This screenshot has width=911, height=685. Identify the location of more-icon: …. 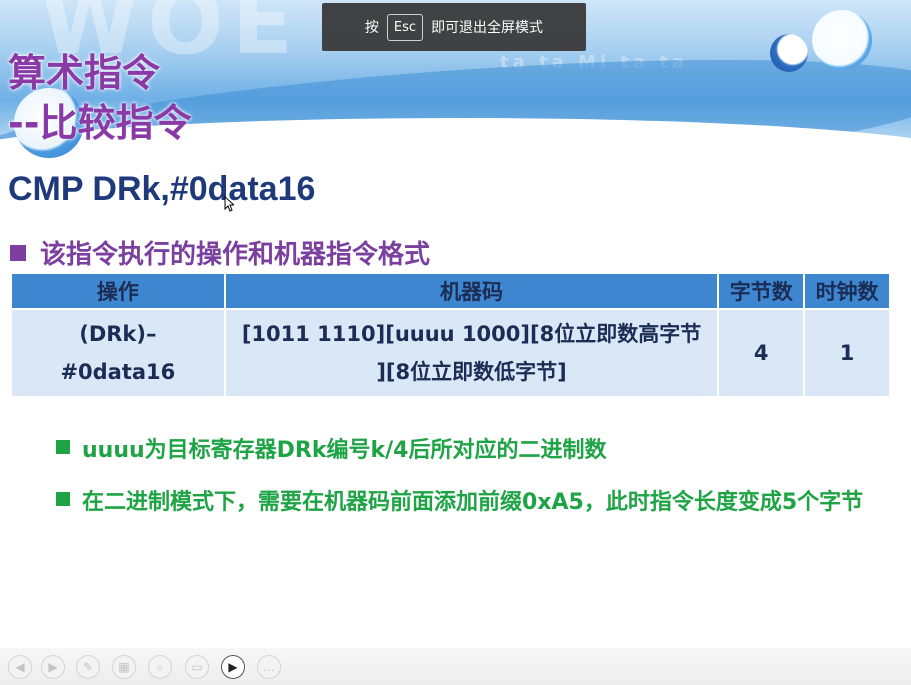
(269, 667).